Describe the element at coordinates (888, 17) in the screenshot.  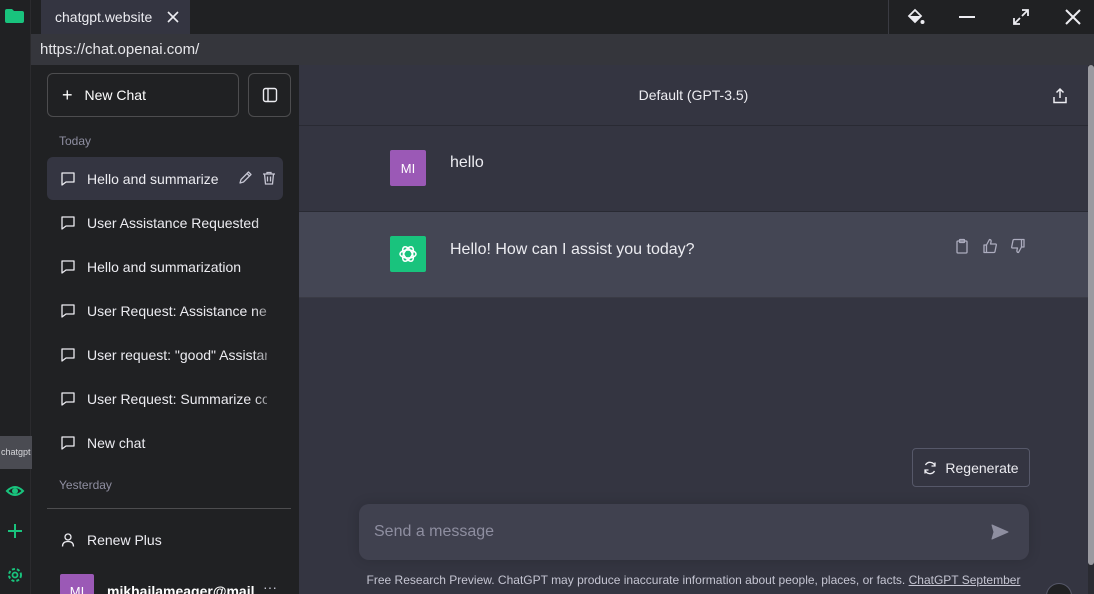
I see `divider` at that location.